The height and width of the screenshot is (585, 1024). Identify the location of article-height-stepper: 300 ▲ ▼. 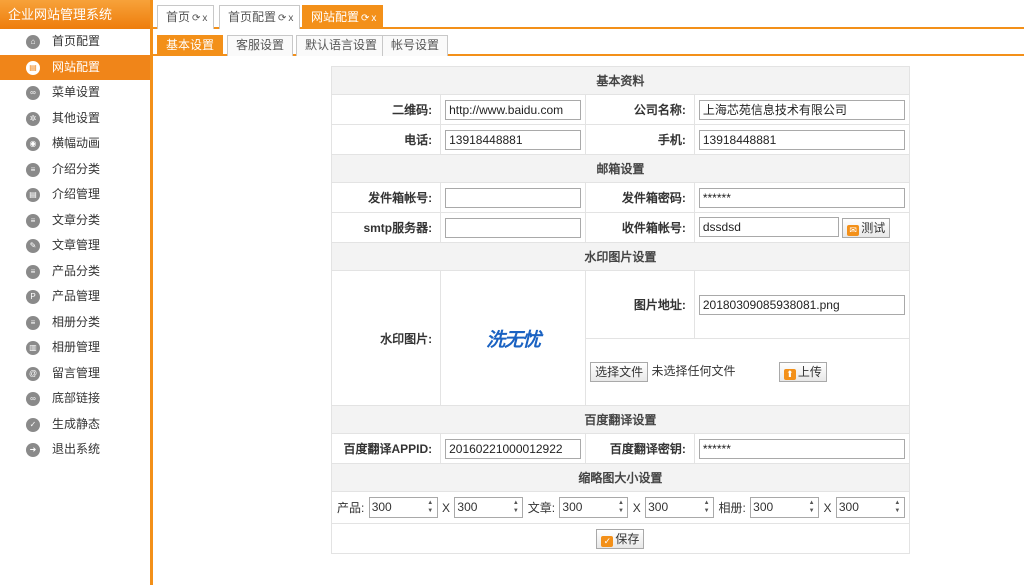
(680, 507).